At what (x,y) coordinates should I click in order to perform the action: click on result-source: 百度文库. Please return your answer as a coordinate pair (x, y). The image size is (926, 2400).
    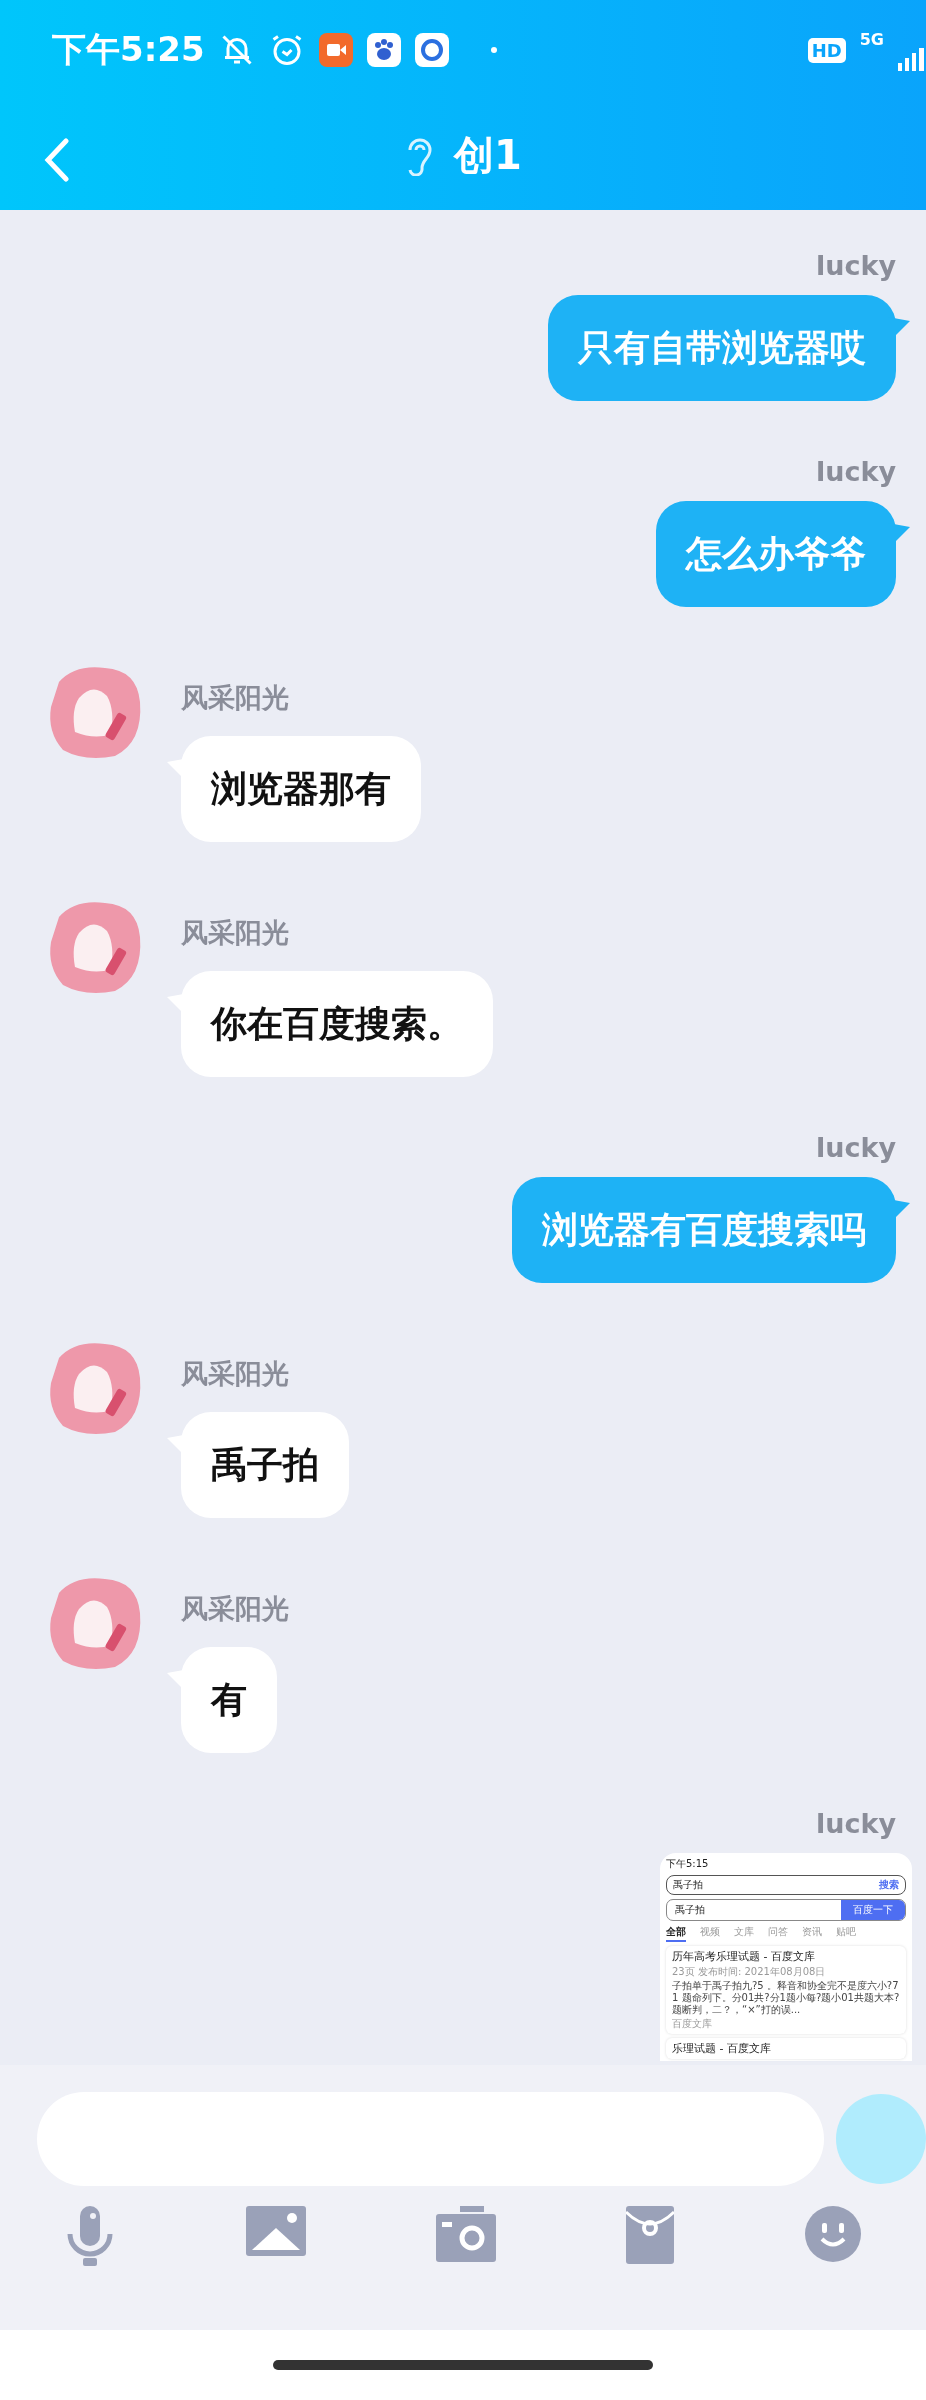
    Looking at the image, I should click on (692, 2024).